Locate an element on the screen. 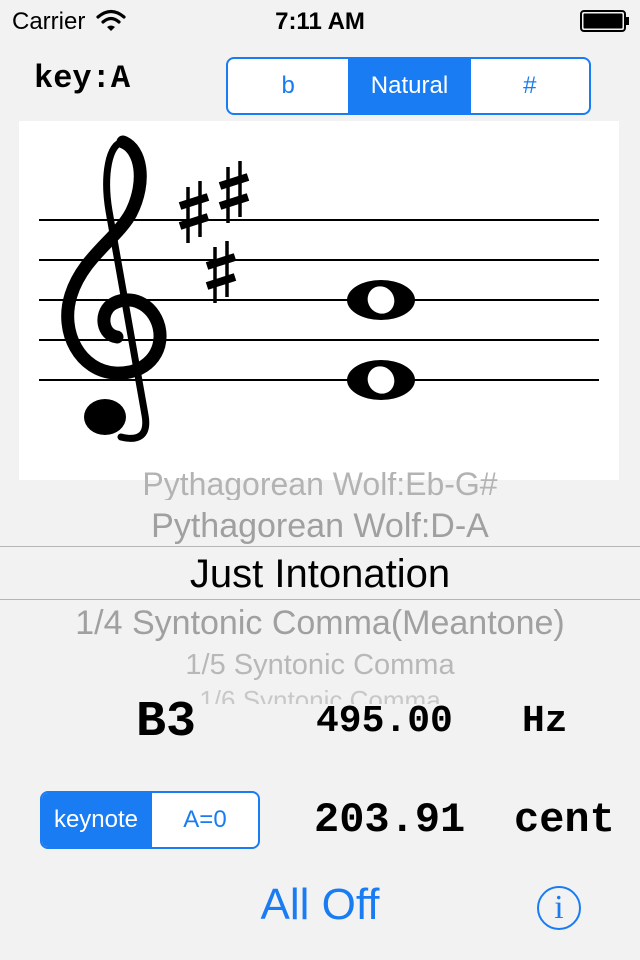 The image size is (640, 960). note-b-icon is located at coordinates (381, 380).